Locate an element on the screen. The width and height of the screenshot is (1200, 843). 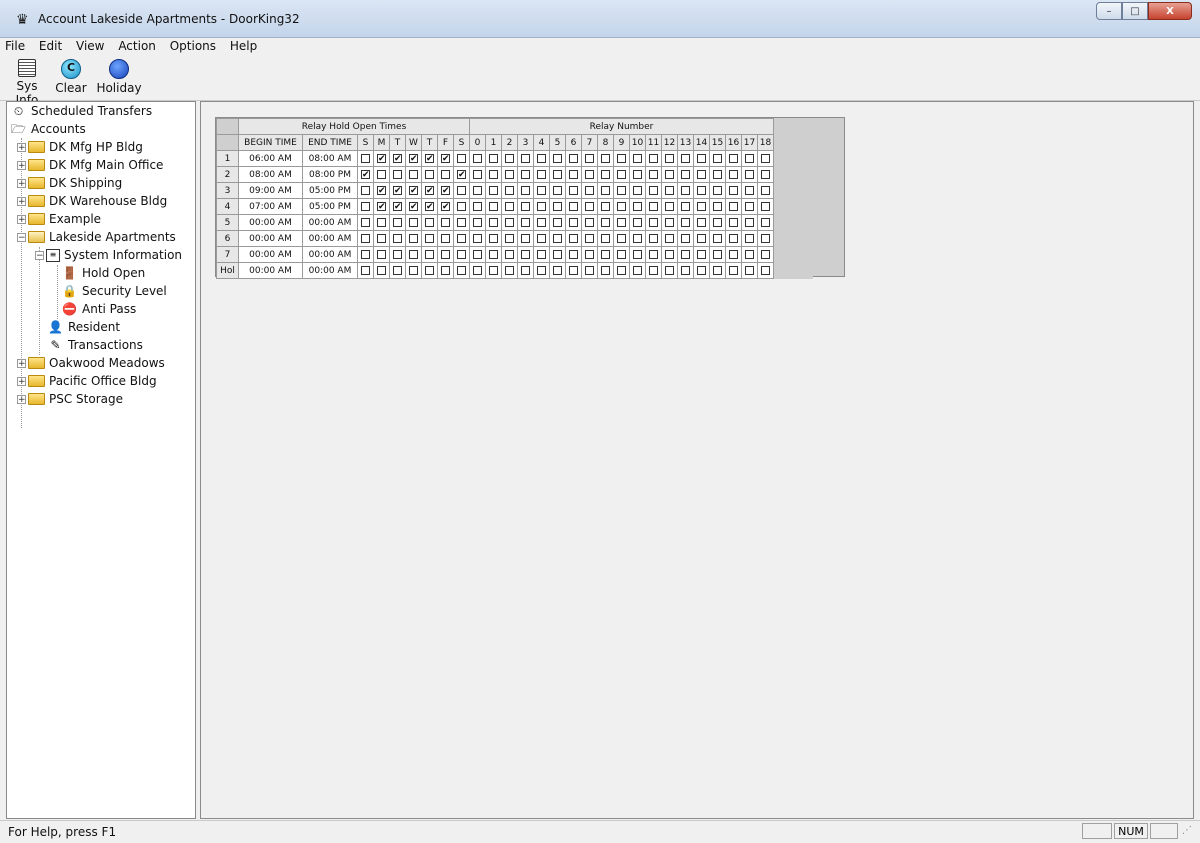
tree-item-transactions: ✎ Transactions is located at coordinates (94, 345).